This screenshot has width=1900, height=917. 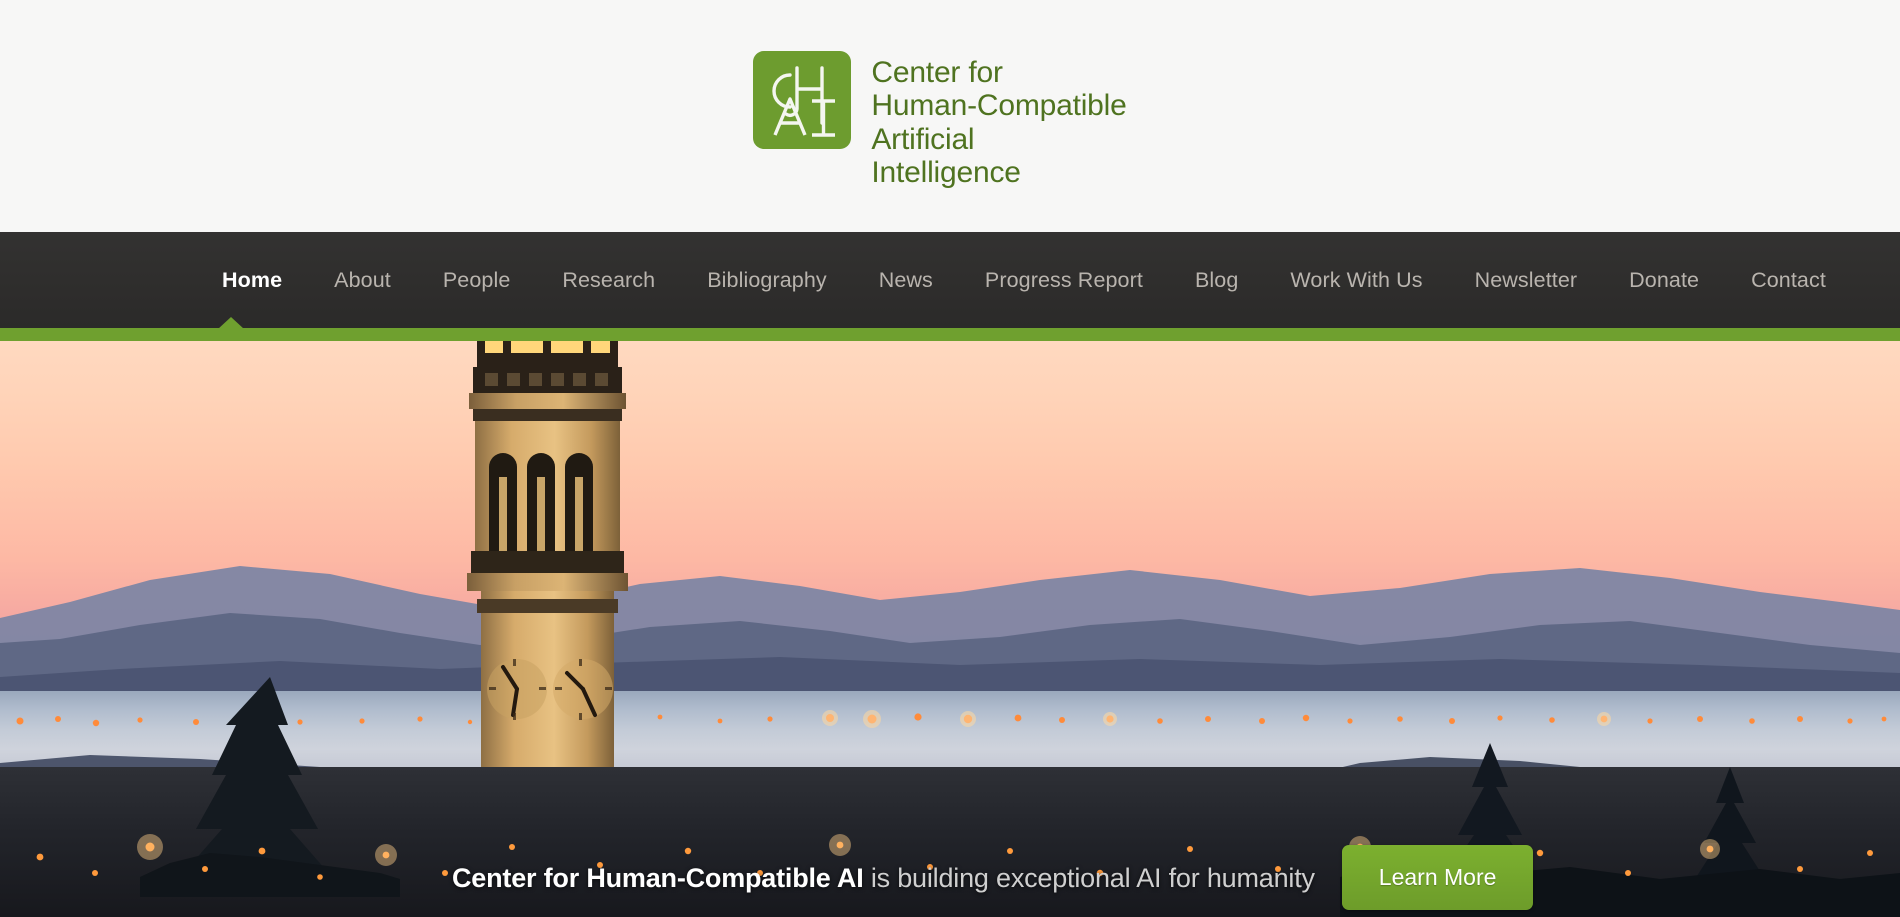 What do you see at coordinates (362, 280) in the screenshot?
I see `nav-item-about: About` at bounding box center [362, 280].